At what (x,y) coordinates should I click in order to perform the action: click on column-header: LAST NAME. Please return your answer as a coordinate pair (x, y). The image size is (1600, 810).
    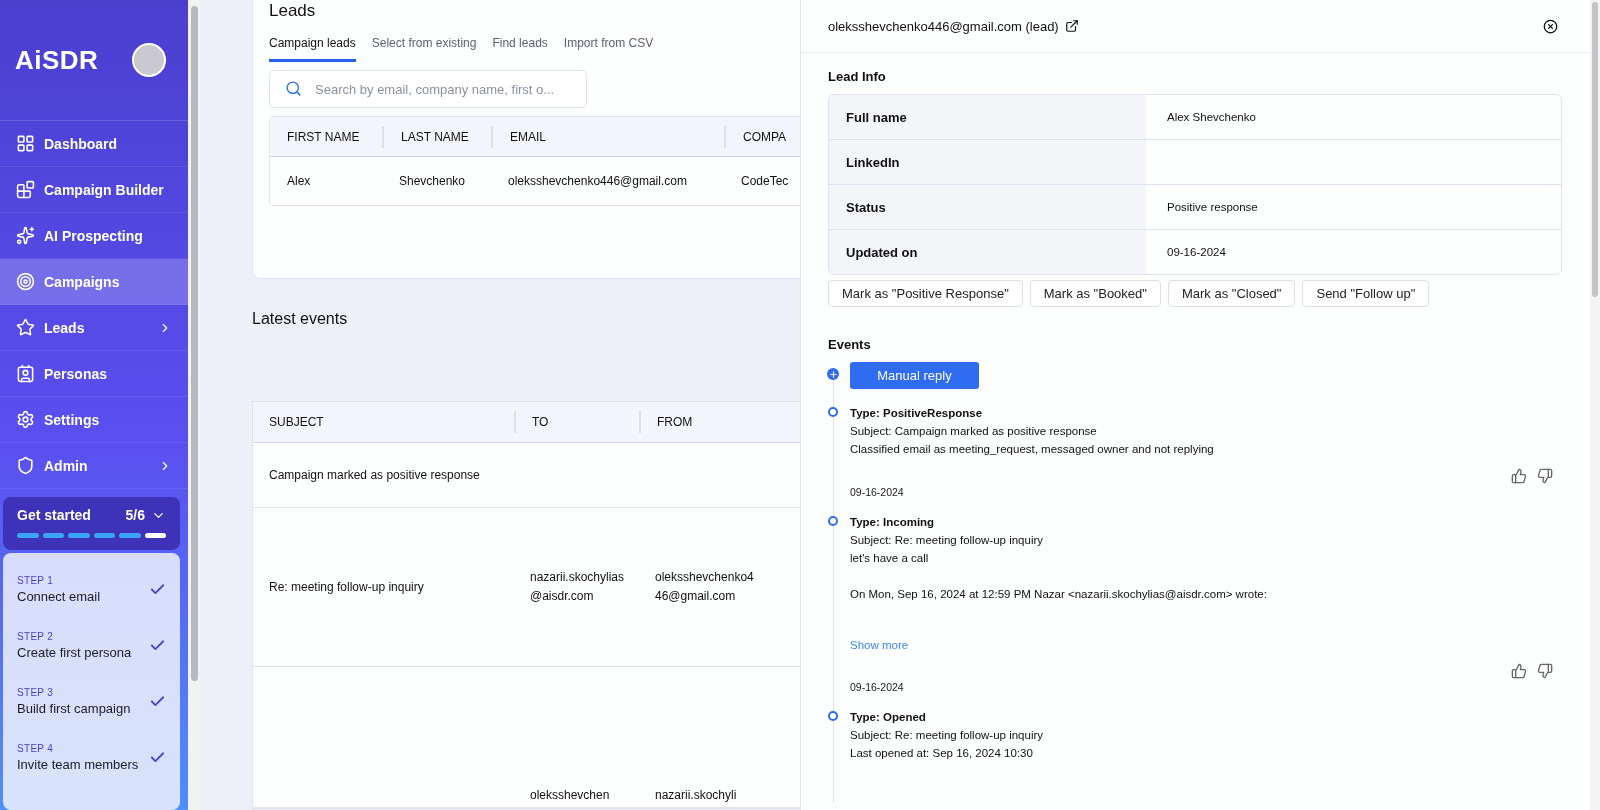
    Looking at the image, I should click on (436, 136).